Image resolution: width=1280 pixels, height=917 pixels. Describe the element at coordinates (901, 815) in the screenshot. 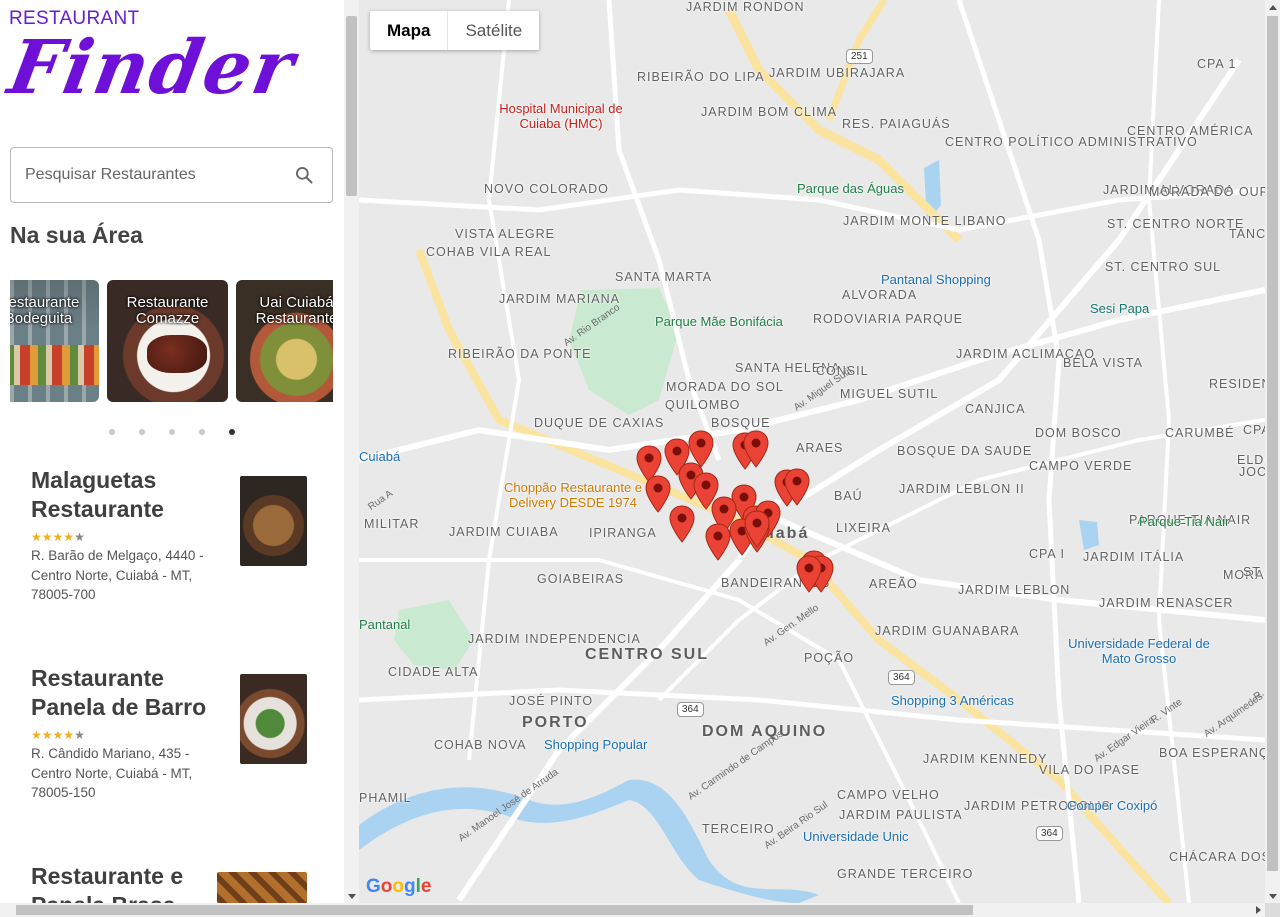

I see `neighborhood-label: JARDIM PAULISTA` at that location.